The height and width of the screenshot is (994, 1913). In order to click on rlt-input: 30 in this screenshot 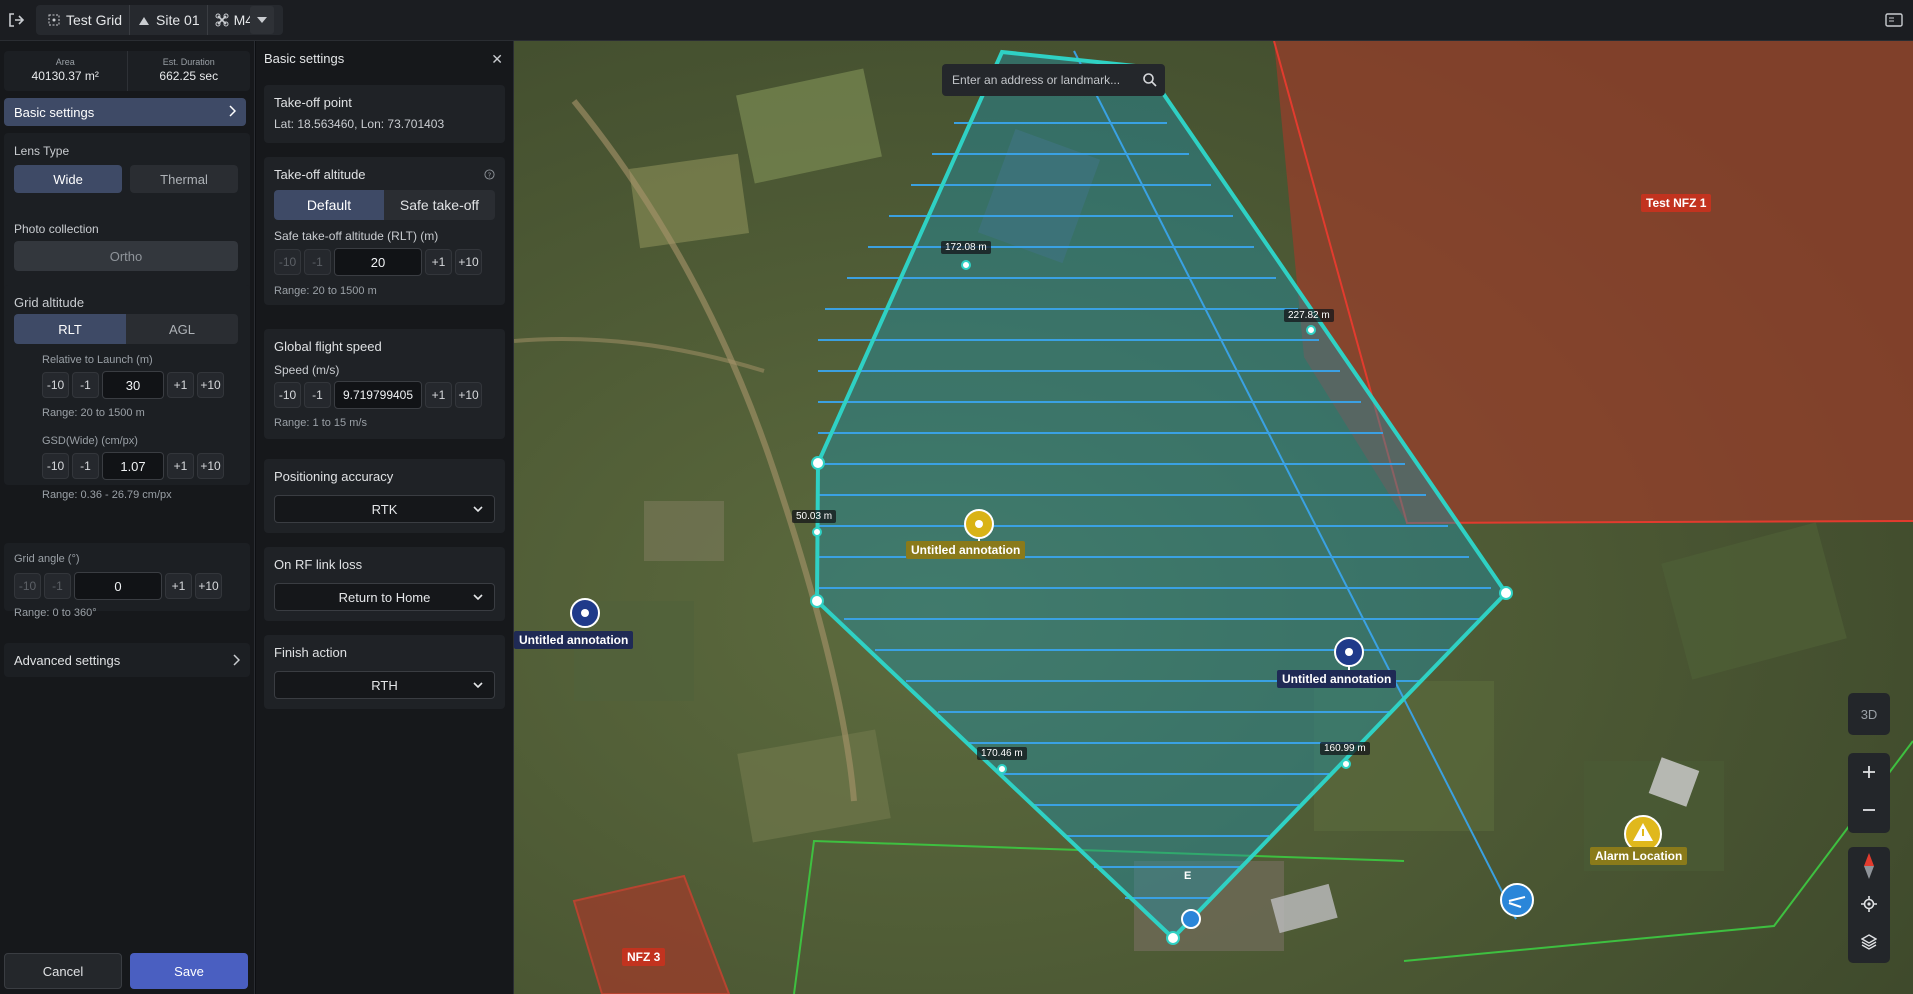, I will do `click(133, 385)`.